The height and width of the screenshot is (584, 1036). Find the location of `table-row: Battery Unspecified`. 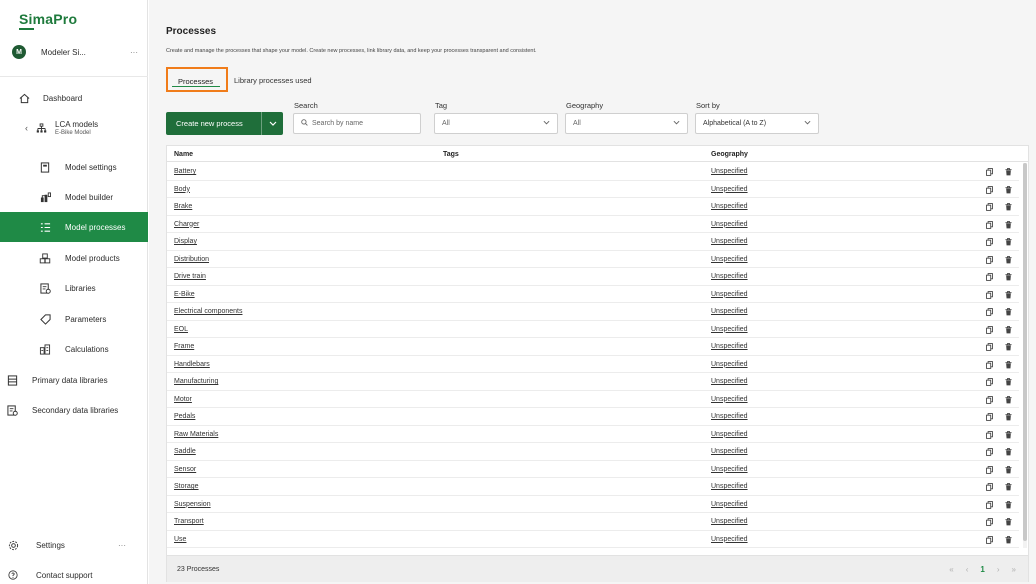

table-row: Battery Unspecified is located at coordinates (593, 172).